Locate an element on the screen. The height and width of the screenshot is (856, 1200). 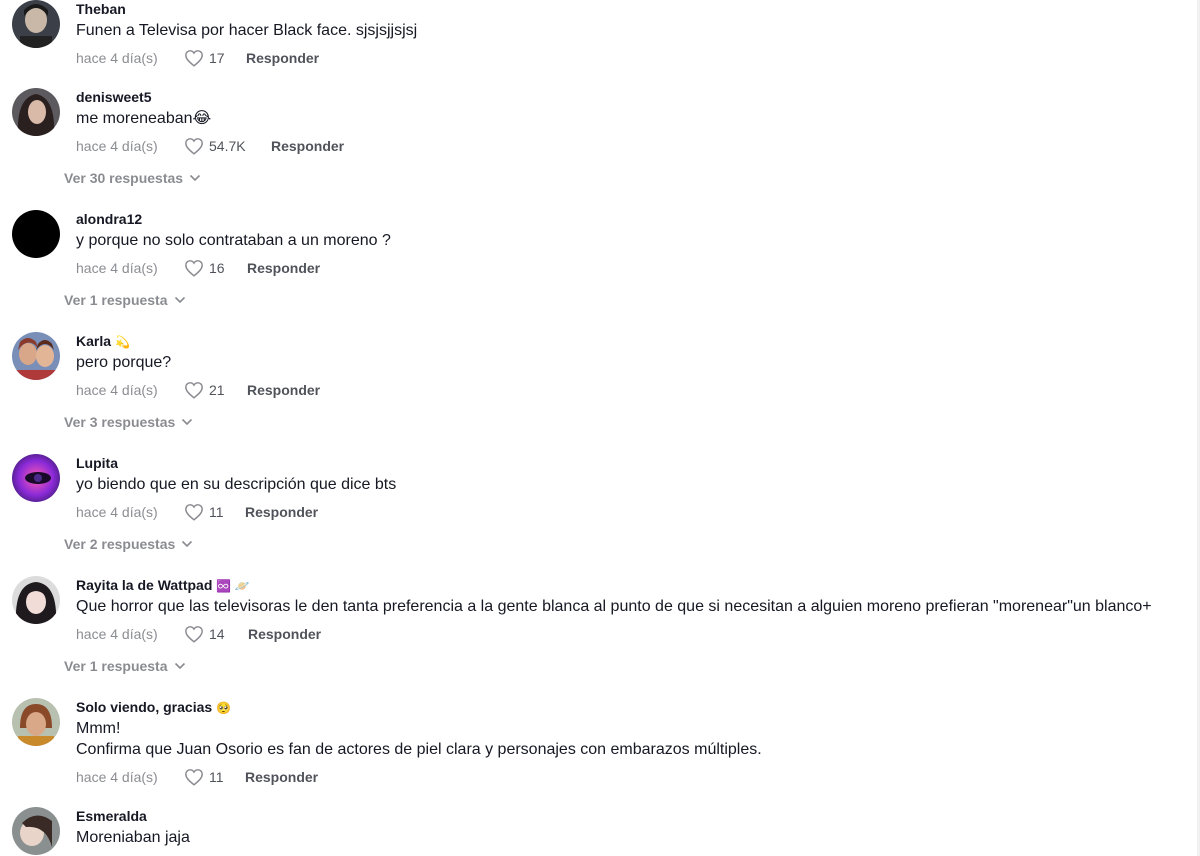
like-count: 17 is located at coordinates (217, 58).